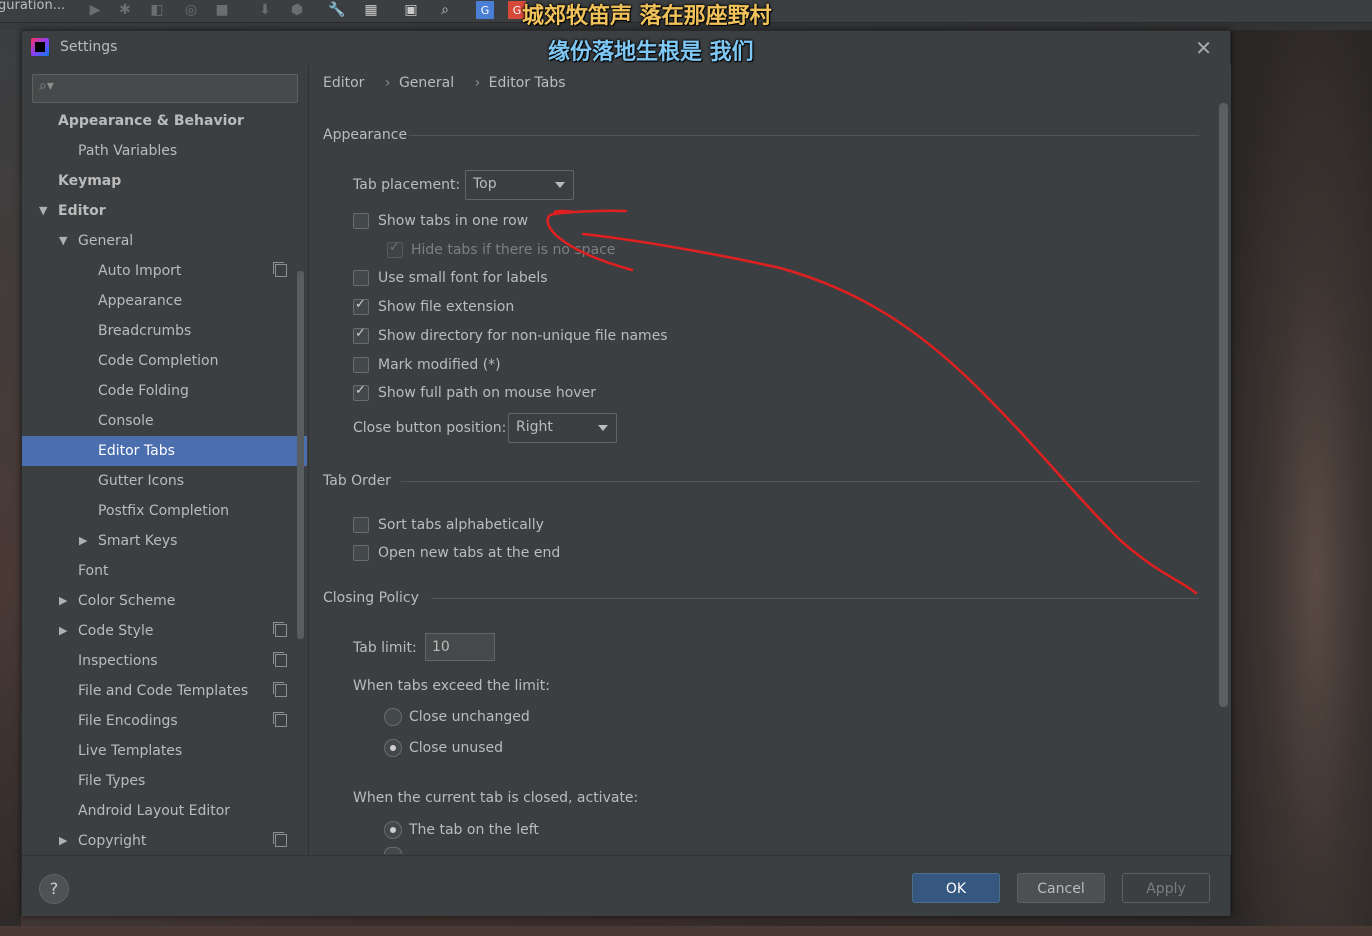 The width and height of the screenshot is (1372, 936). Describe the element at coordinates (300, 455) in the screenshot. I see `tree-scrollbar` at that location.